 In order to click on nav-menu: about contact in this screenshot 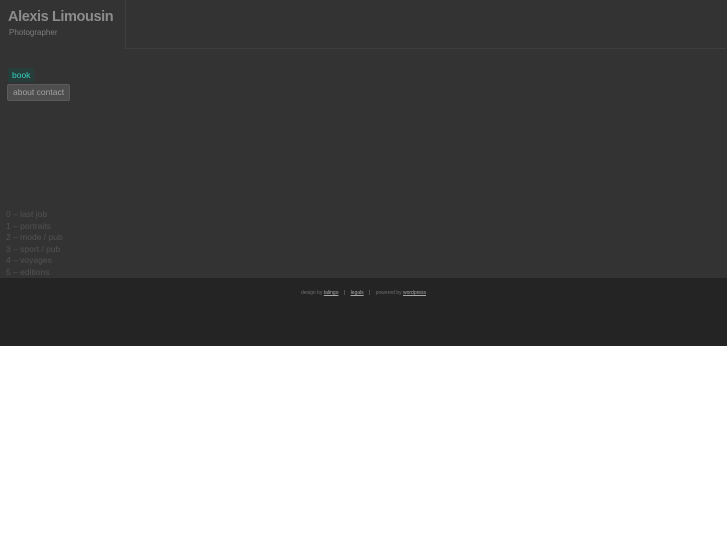, I will do `click(39, 92)`.